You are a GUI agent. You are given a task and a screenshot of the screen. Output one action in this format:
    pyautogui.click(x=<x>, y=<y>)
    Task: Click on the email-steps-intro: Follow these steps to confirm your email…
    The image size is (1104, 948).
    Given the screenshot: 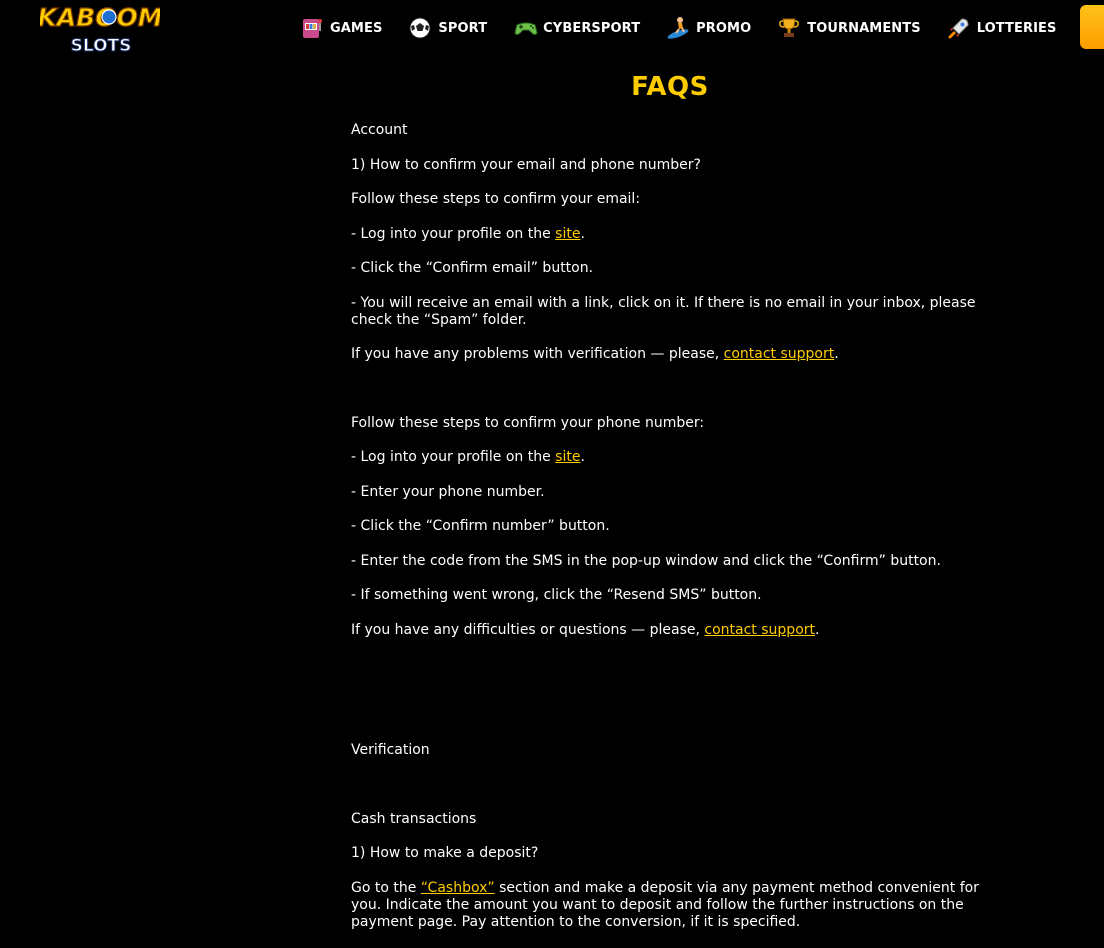 What is the action you would take?
    pyautogui.click(x=496, y=199)
    